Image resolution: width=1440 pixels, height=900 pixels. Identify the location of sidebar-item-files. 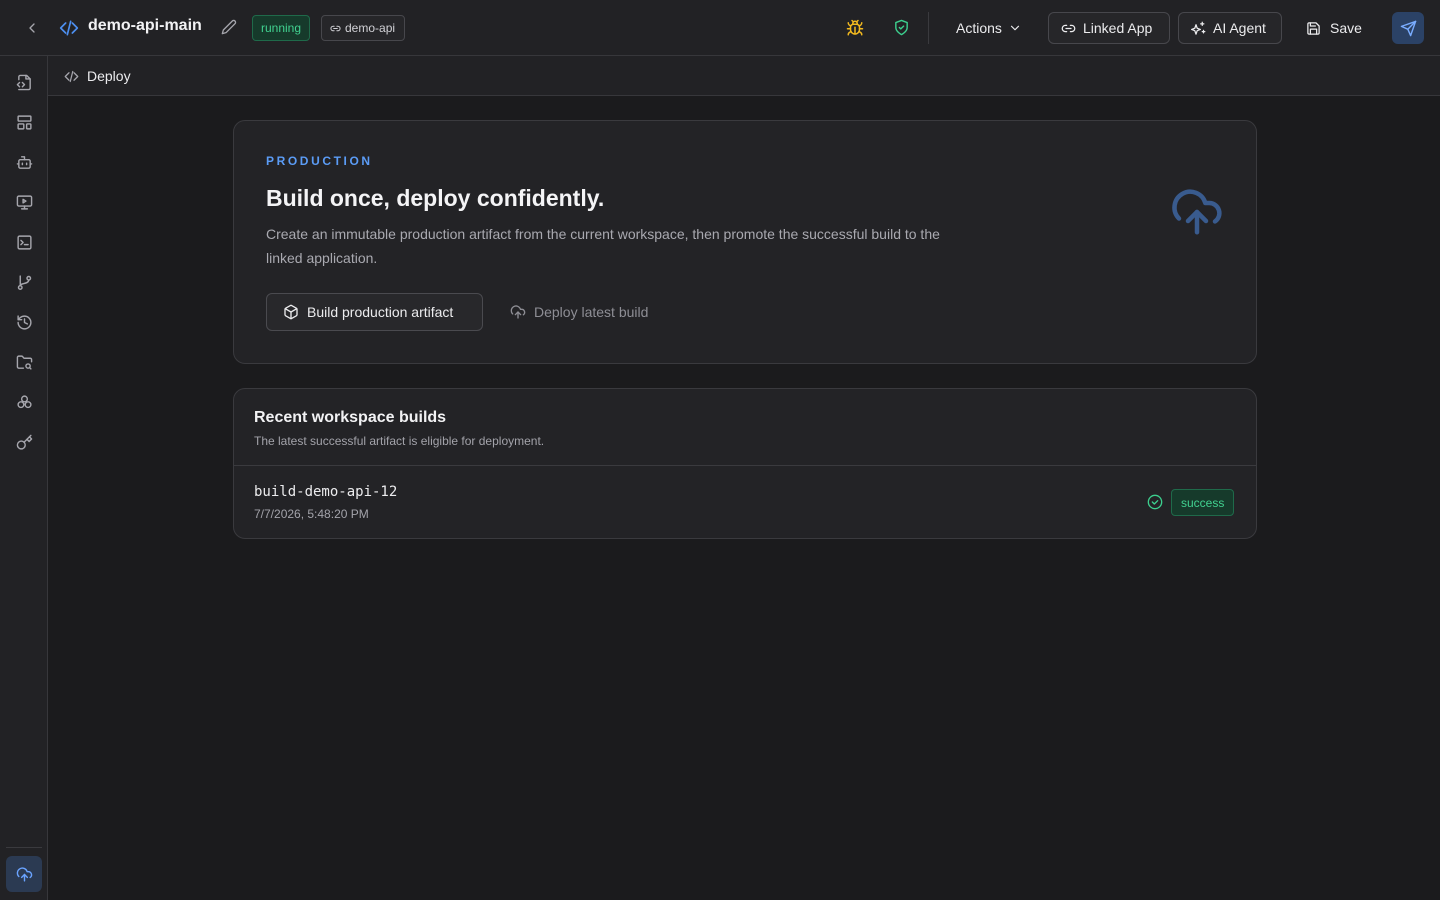
(24, 82).